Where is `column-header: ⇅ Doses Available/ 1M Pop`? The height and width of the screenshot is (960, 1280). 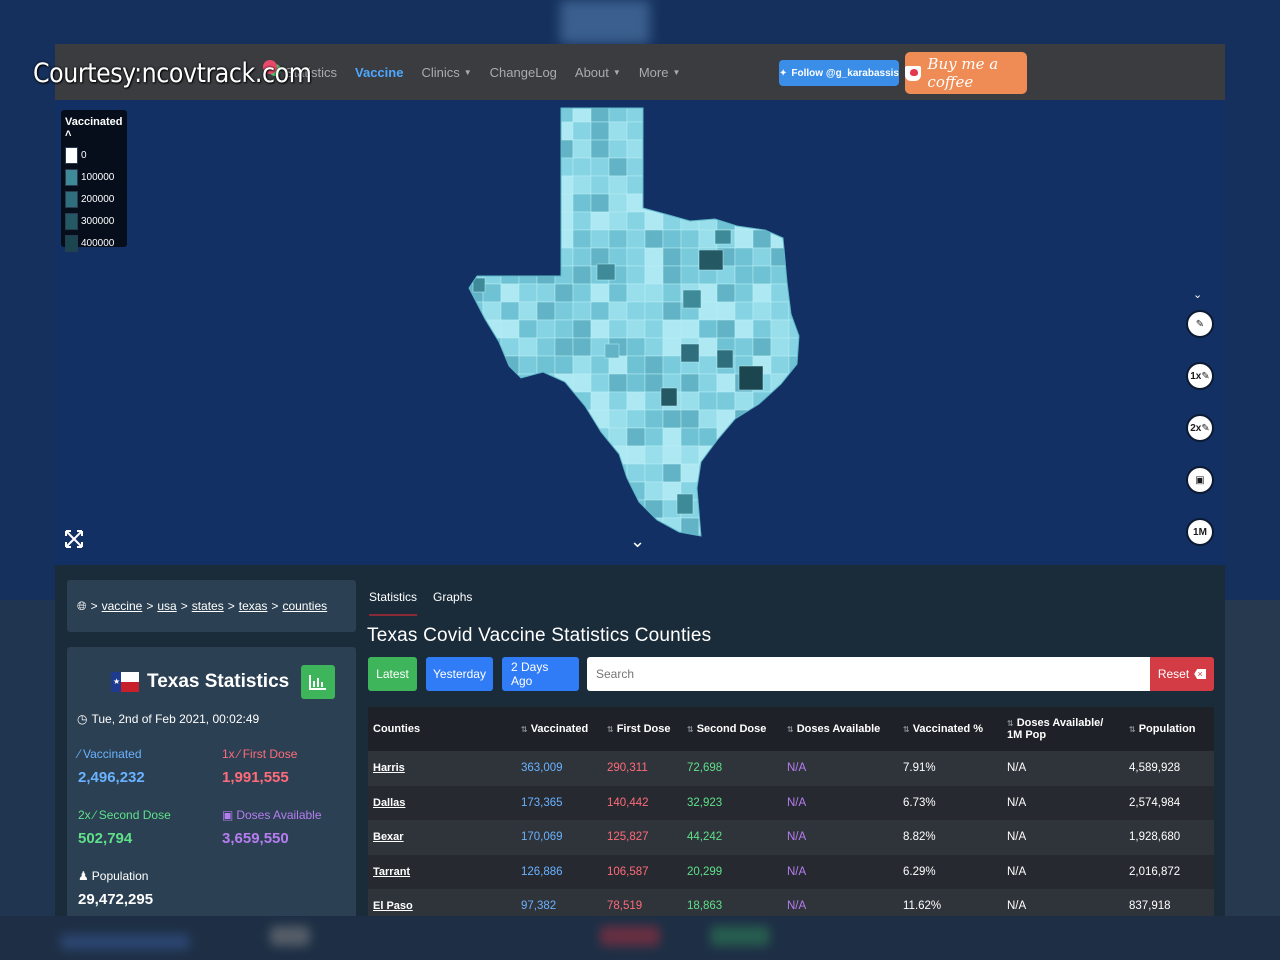 column-header: ⇅ Doses Available/ 1M Pop is located at coordinates (1063, 729).